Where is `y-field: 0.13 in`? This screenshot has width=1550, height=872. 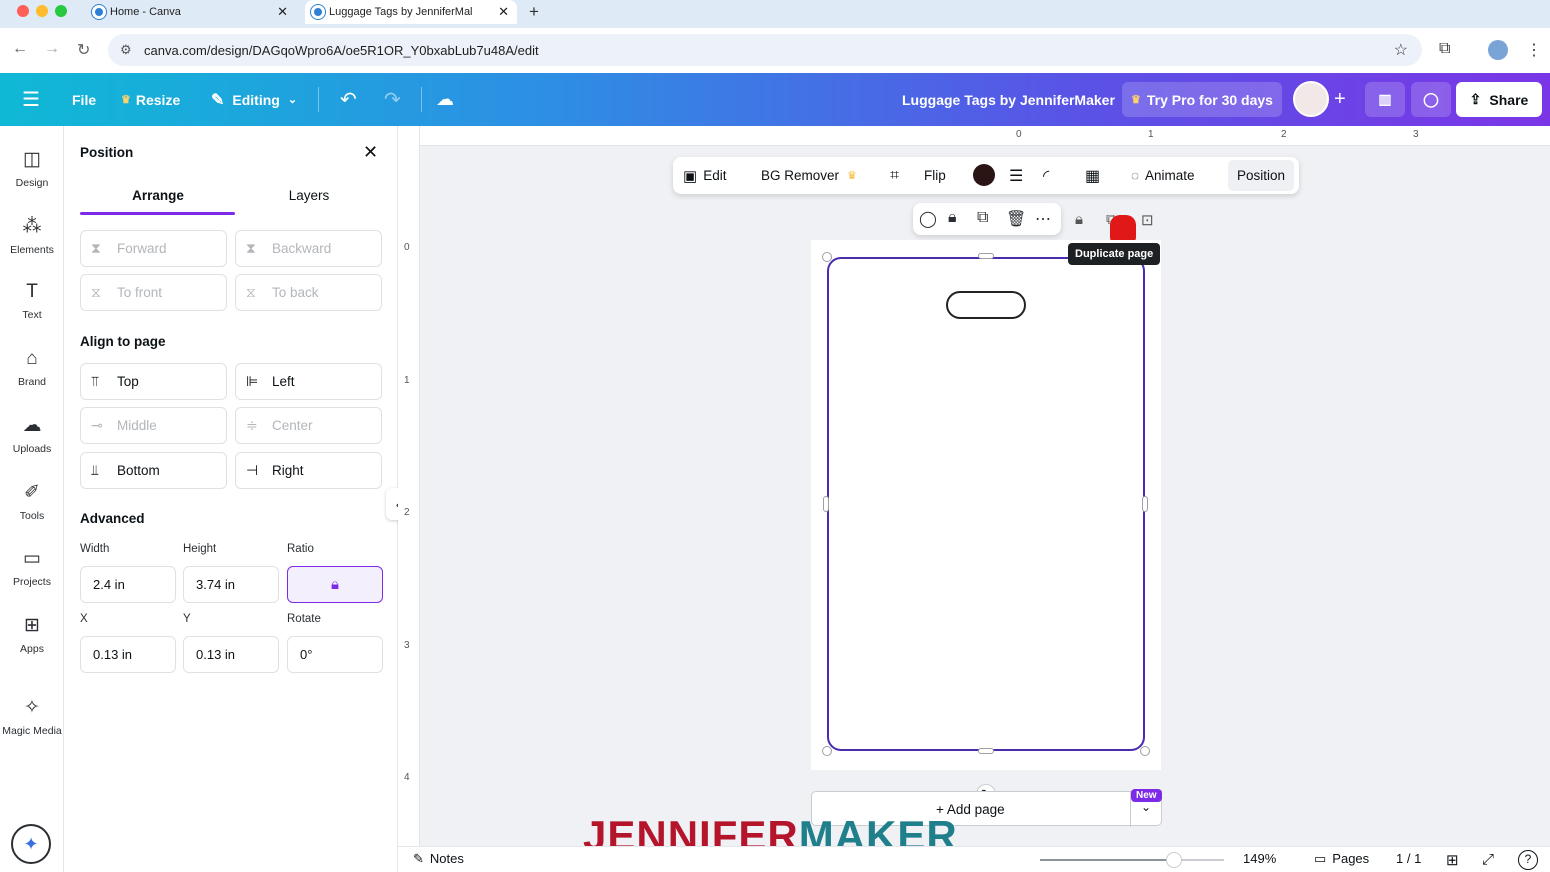 y-field: 0.13 in is located at coordinates (231, 654).